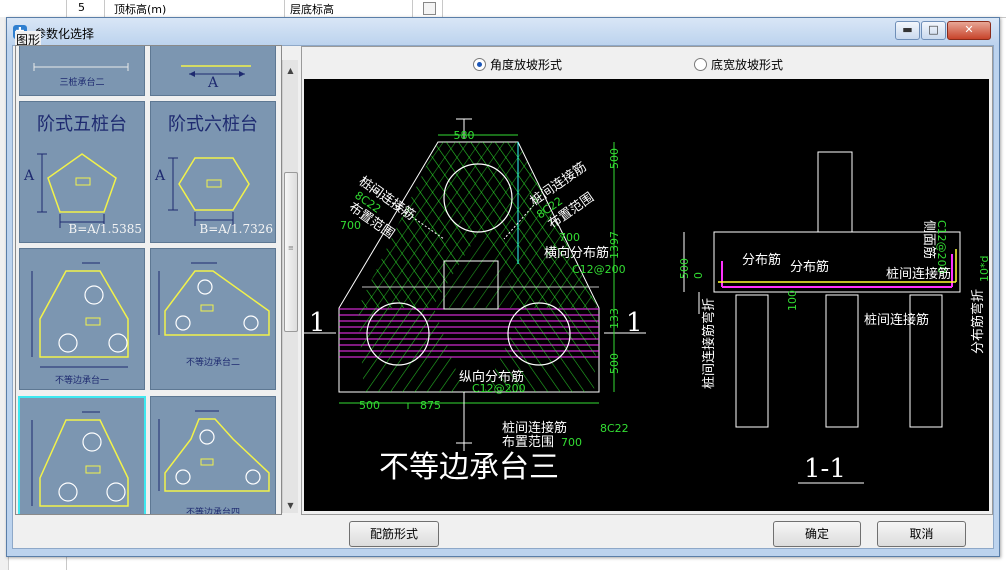 The width and height of the screenshot is (1006, 570). What do you see at coordinates (907, 30) in the screenshot?
I see `minimize-button: ▬` at bounding box center [907, 30].